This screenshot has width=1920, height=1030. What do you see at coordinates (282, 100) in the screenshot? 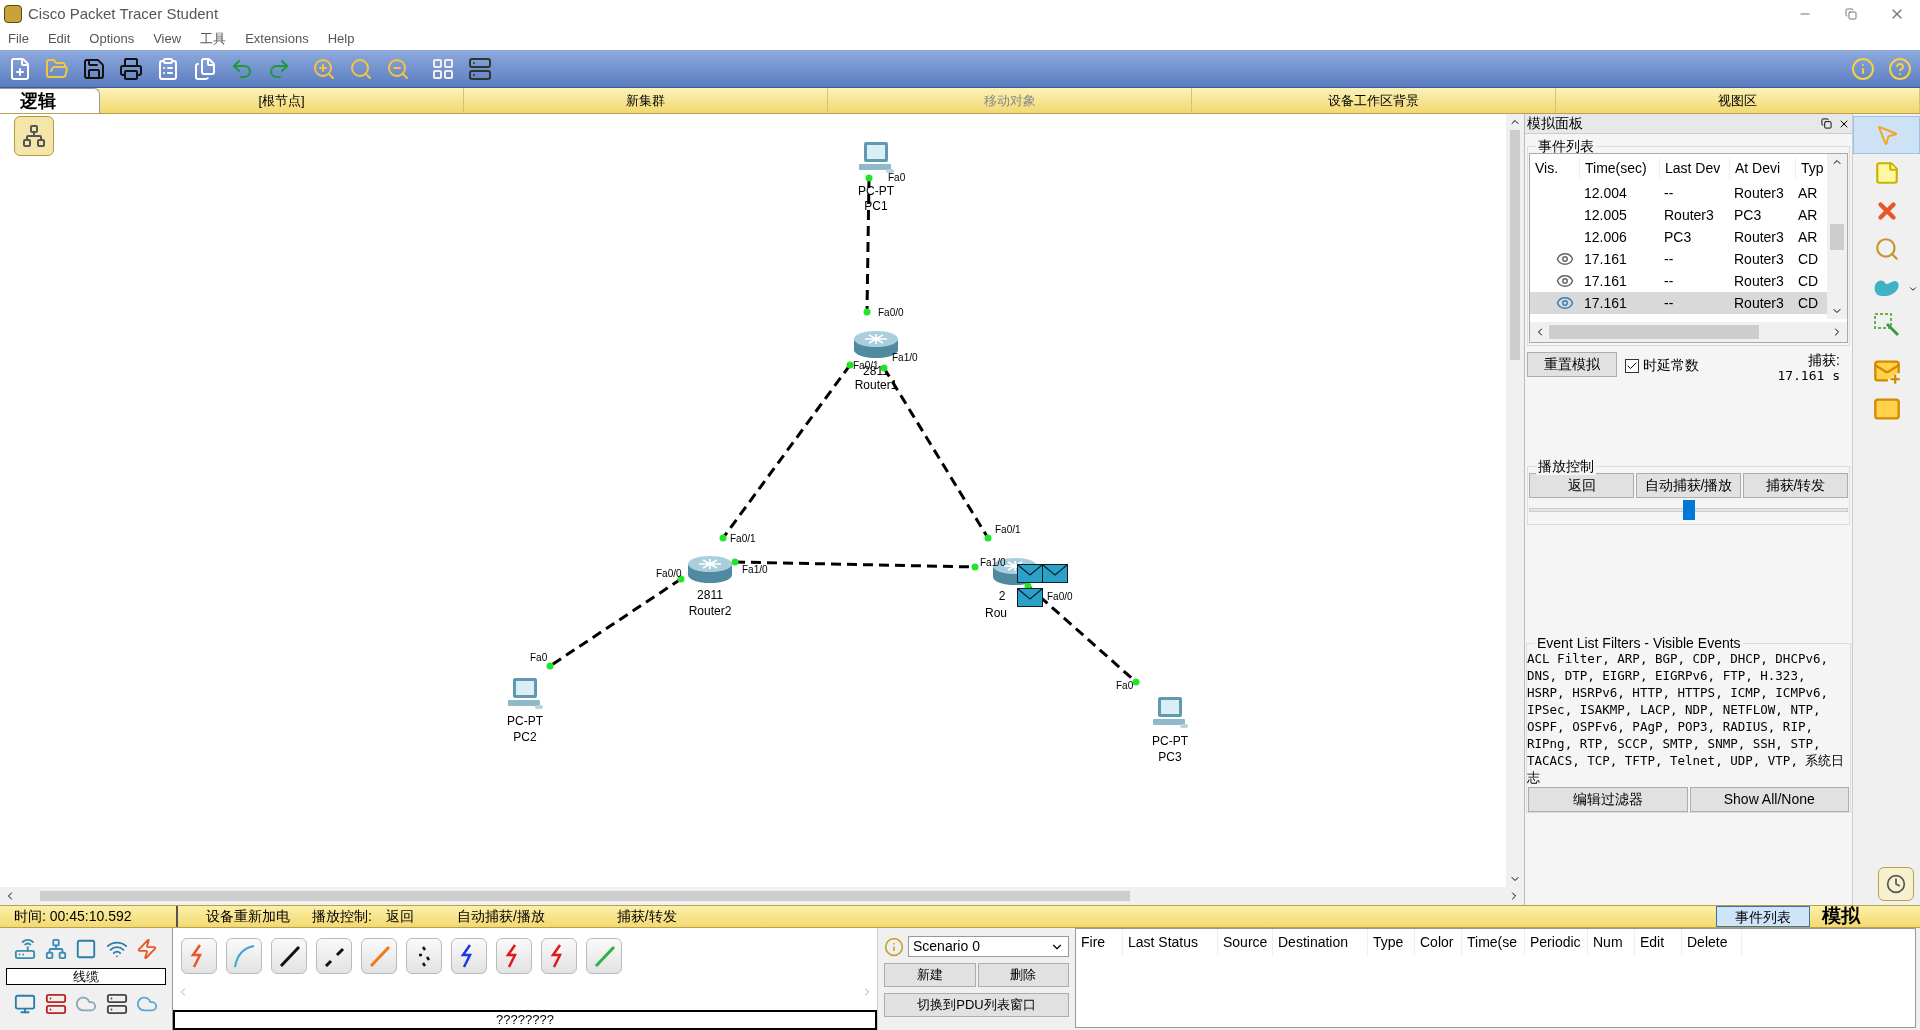
I see `workspace-bar-item: [根节点]` at bounding box center [282, 100].